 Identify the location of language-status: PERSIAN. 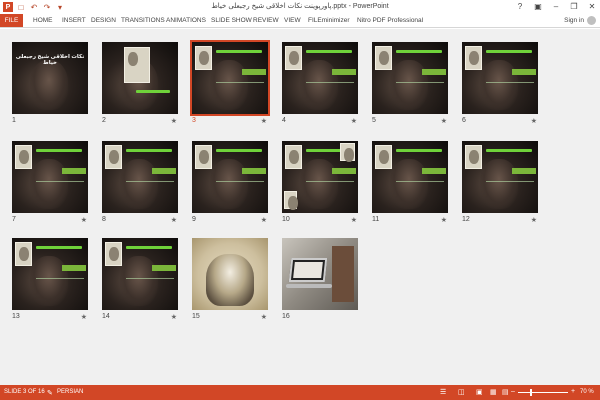
(70, 392).